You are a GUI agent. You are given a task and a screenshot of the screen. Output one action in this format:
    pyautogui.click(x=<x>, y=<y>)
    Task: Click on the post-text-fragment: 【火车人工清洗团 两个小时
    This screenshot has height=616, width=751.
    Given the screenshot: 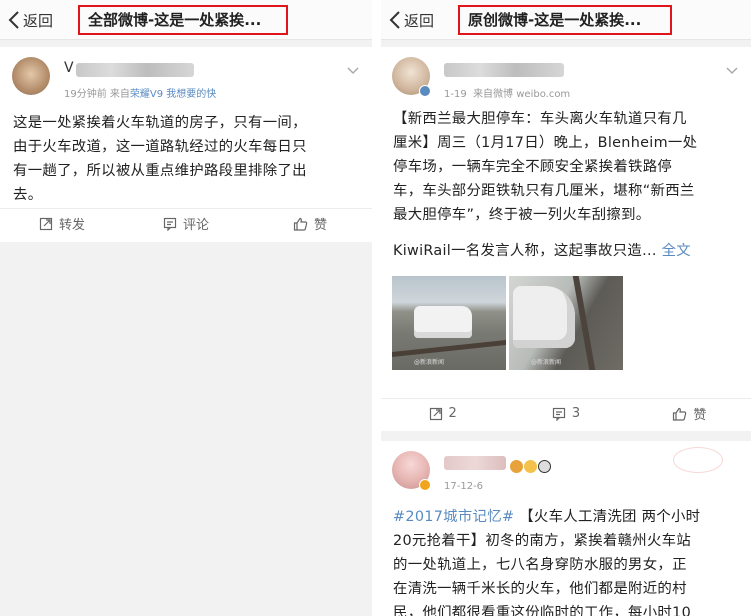 What is the action you would take?
    pyautogui.click(x=610, y=517)
    